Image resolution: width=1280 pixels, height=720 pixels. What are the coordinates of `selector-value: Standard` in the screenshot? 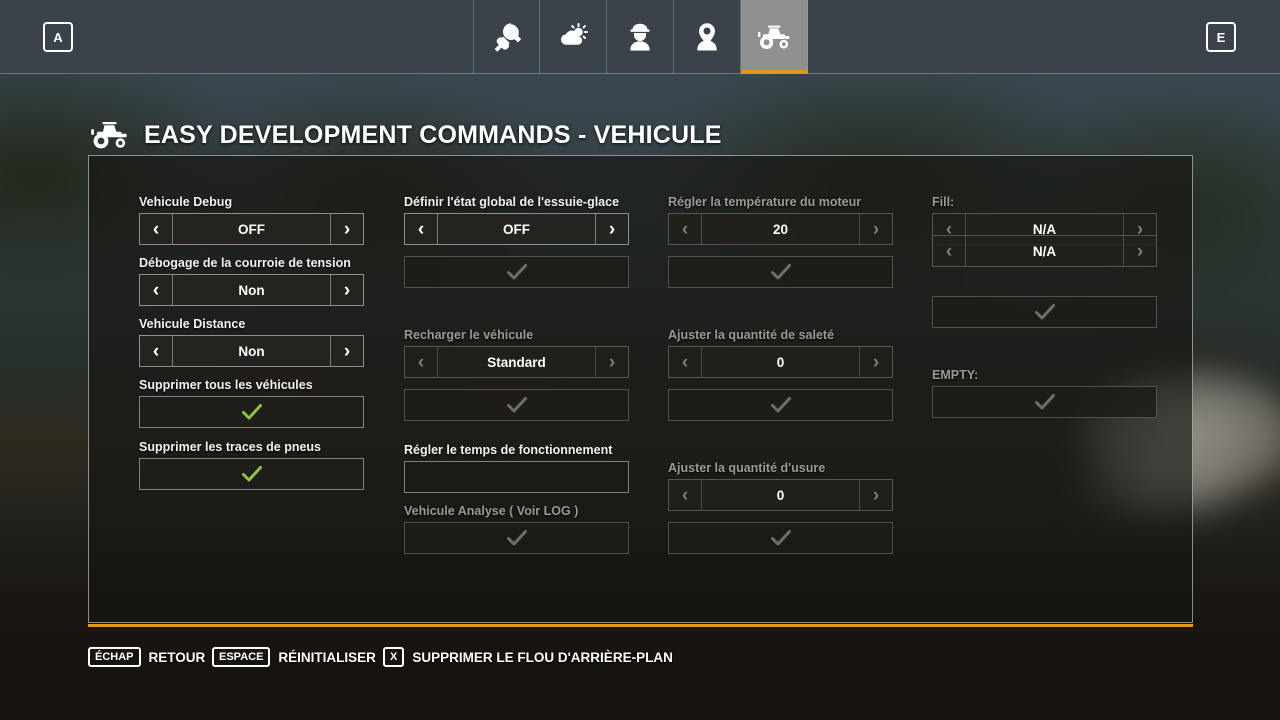 It's located at (516, 362).